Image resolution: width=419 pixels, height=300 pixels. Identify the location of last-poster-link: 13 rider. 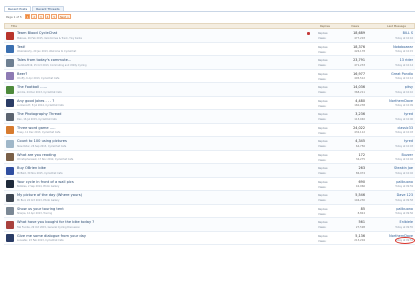
(406, 60).